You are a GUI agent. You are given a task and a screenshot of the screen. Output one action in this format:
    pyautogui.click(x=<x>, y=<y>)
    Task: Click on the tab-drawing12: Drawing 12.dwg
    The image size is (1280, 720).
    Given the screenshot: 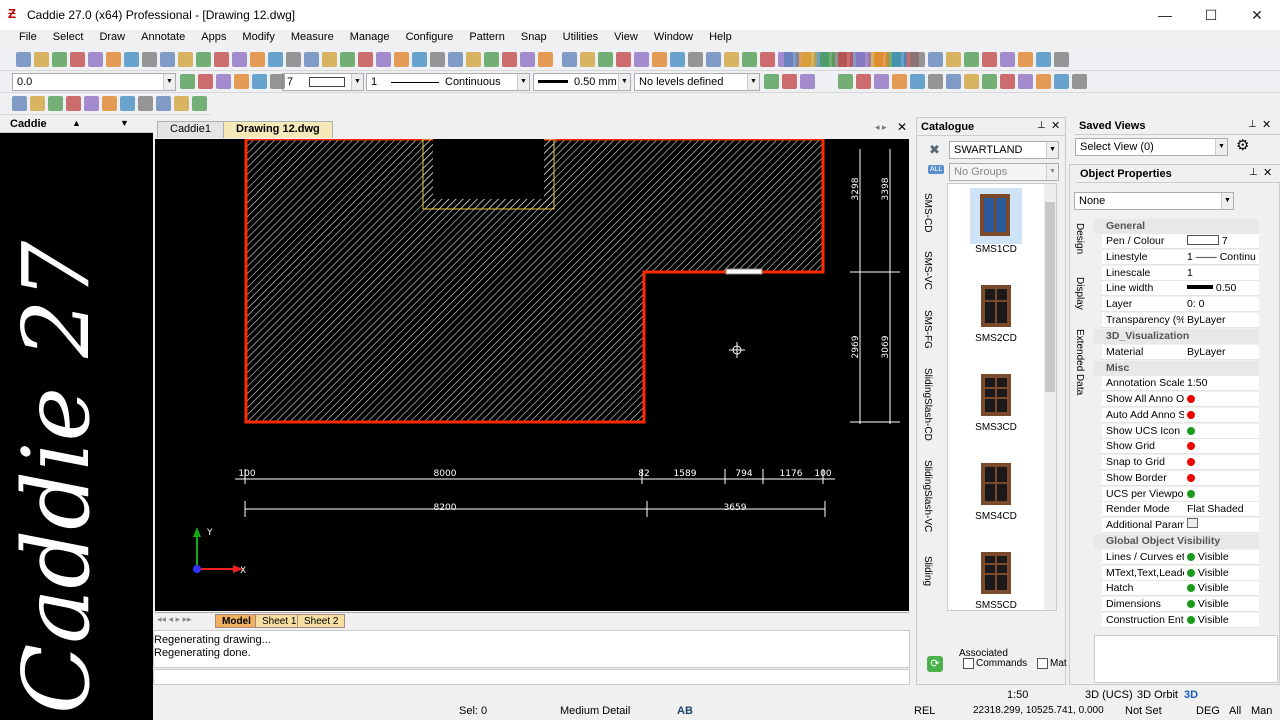 What is the action you would take?
    pyautogui.click(x=278, y=129)
    